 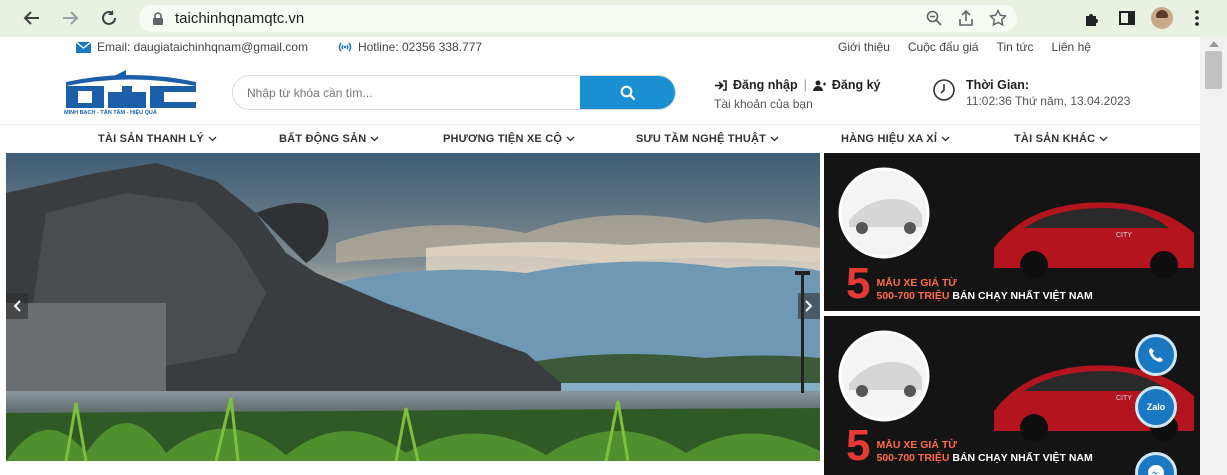 I want to click on search-icon, so click(x=627, y=92).